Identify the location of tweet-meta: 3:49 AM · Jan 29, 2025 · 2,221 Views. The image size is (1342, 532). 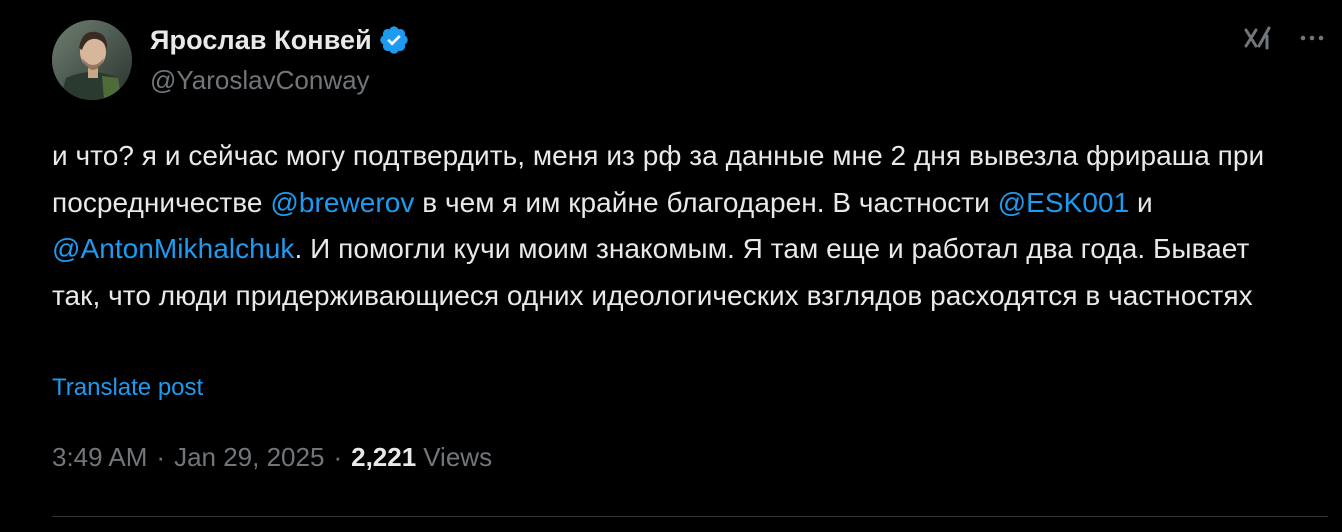
(272, 457).